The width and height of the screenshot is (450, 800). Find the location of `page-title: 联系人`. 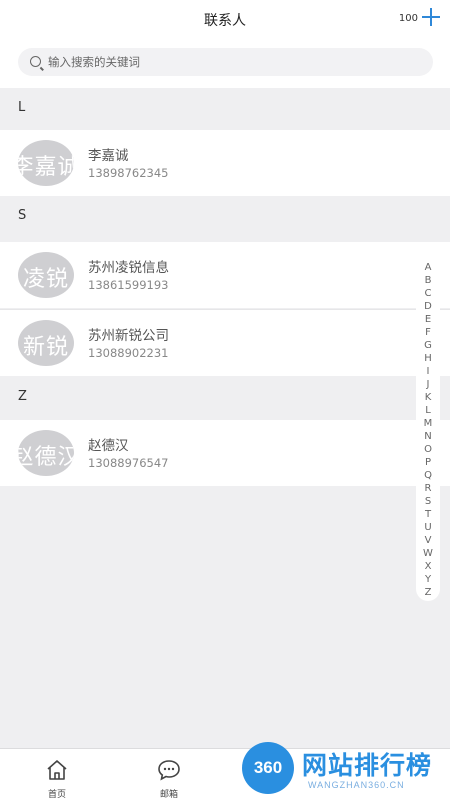

page-title: 联系人 is located at coordinates (225, 21).